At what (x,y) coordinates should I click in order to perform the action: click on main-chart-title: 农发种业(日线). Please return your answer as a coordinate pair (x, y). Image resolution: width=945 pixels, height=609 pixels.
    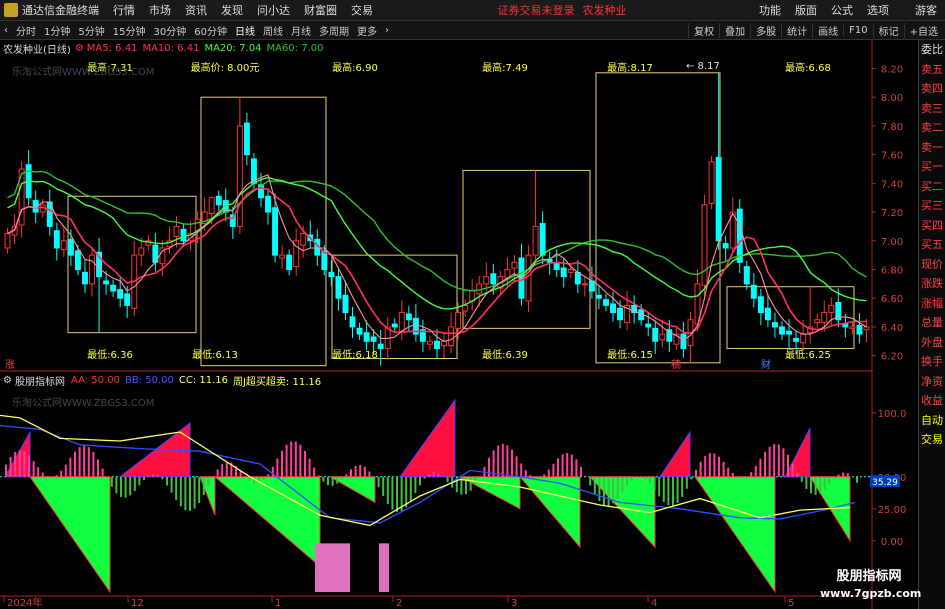
    Looking at the image, I should click on (37, 50).